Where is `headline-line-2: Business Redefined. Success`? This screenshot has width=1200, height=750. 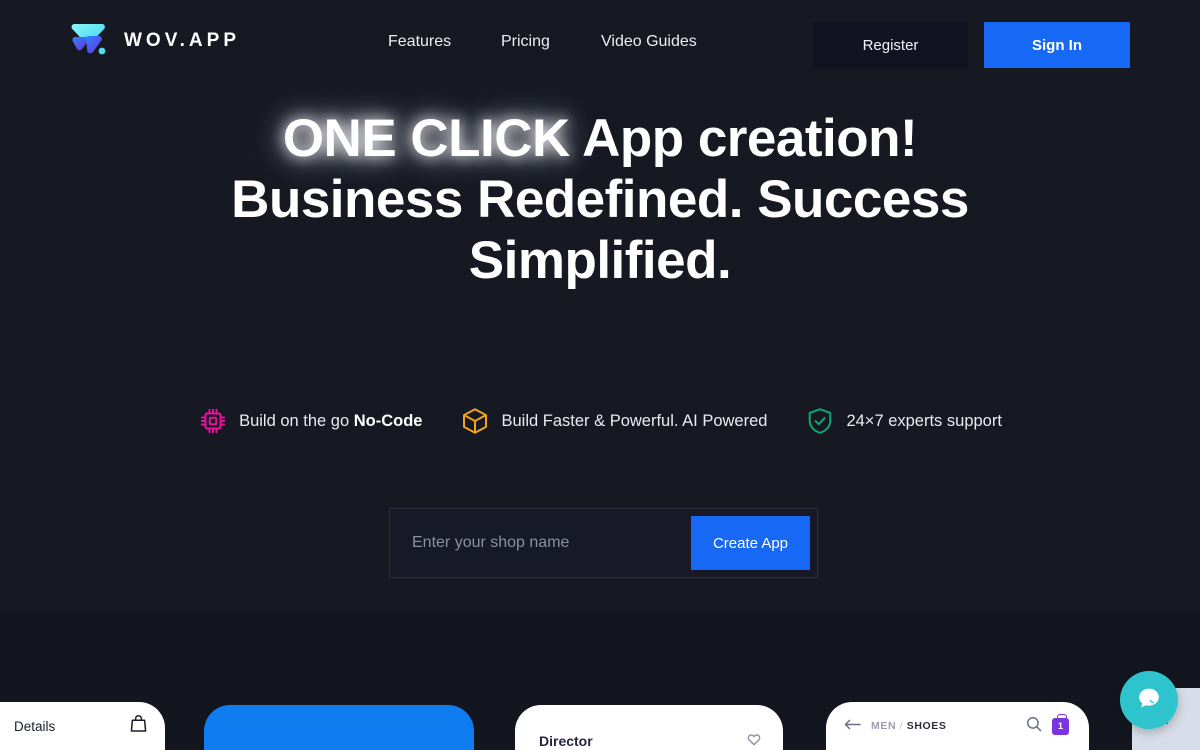 headline-line-2: Business Redefined. Success is located at coordinates (600, 199).